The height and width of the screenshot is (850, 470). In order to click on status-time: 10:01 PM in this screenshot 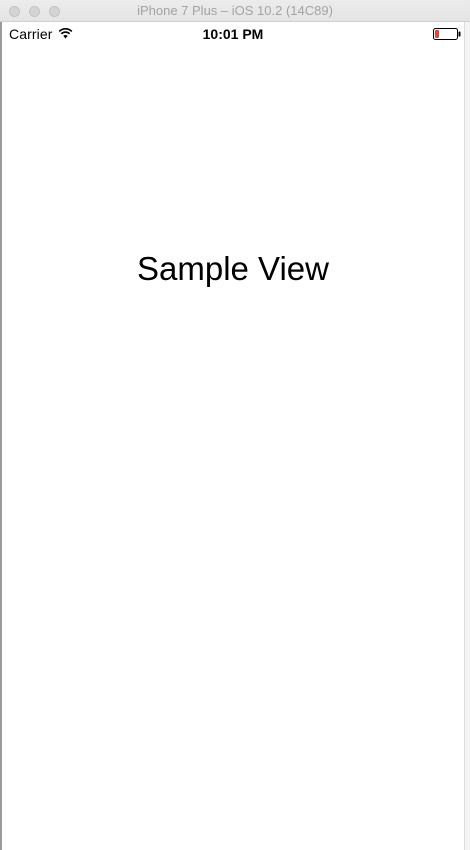, I will do `click(233, 34)`.